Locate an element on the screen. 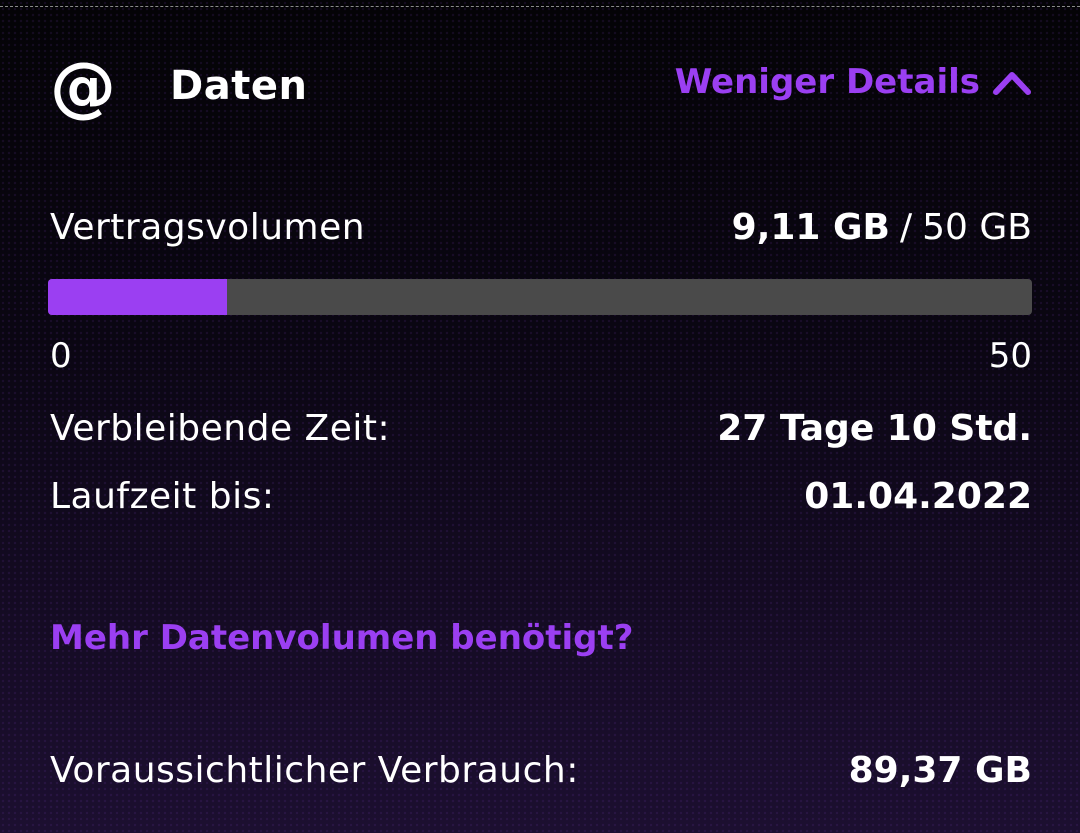 The image size is (1080, 833). forecast-usage-row: Voraussichtlicher Verbrauch: 89,37 GB is located at coordinates (541, 770).